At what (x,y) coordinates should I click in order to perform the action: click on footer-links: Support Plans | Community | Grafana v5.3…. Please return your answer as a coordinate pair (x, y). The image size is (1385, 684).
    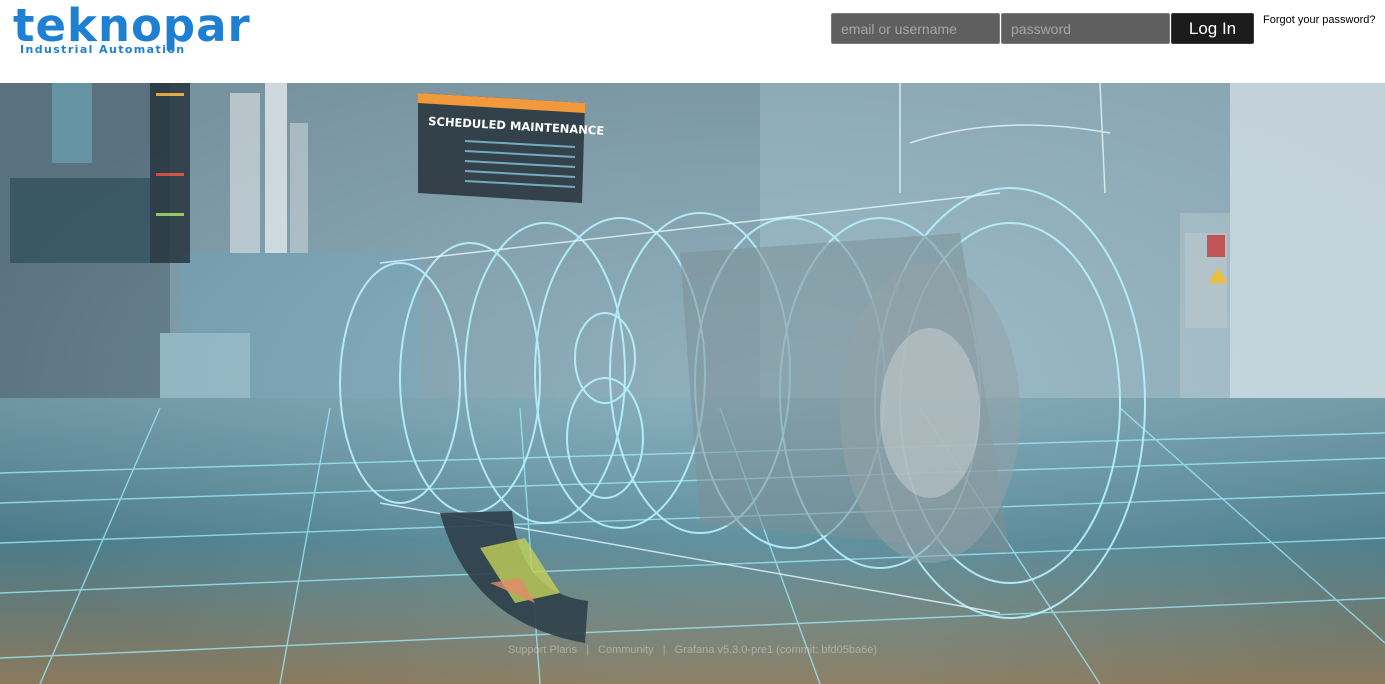
    Looking at the image, I should click on (692, 650).